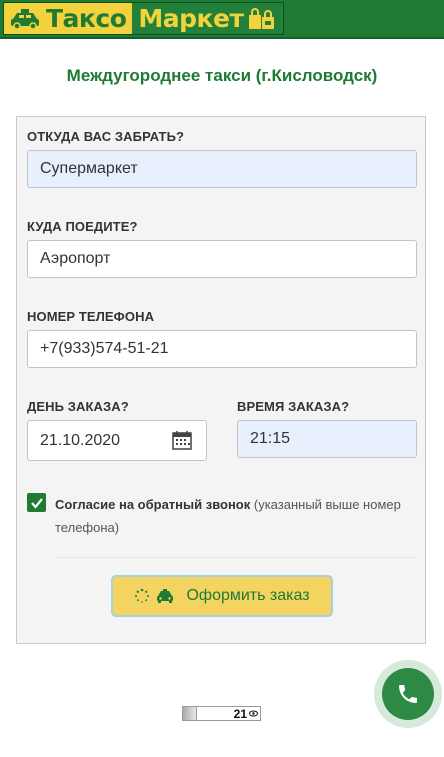 This screenshot has width=444, height=757. What do you see at coordinates (190, 713) in the screenshot?
I see `counter-graph-icon` at bounding box center [190, 713].